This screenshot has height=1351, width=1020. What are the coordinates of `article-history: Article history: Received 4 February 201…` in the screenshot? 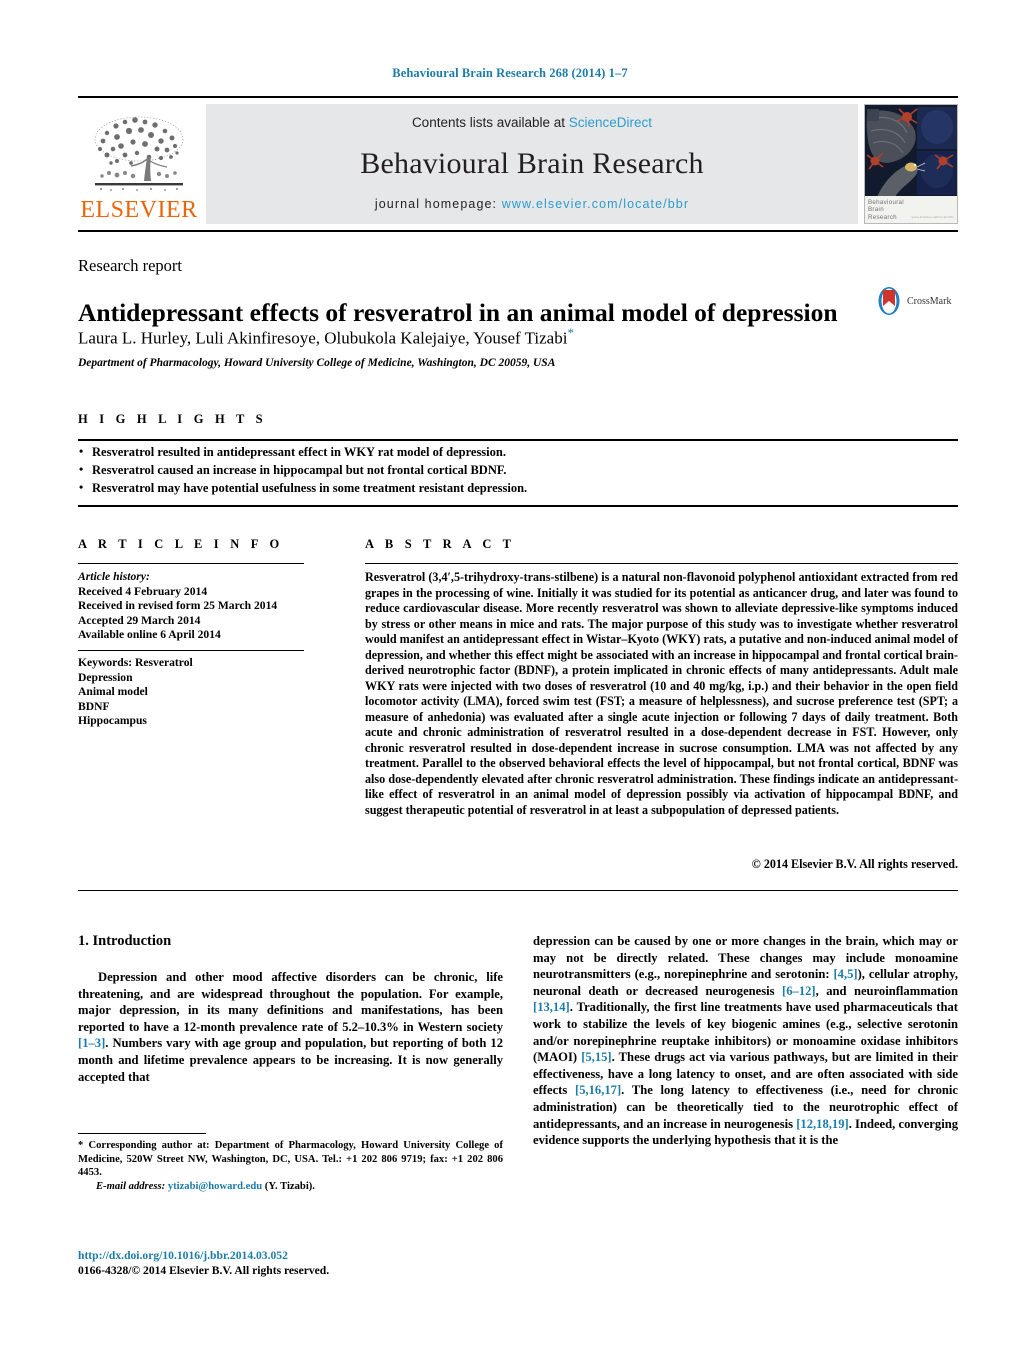 It's located at (193, 606).